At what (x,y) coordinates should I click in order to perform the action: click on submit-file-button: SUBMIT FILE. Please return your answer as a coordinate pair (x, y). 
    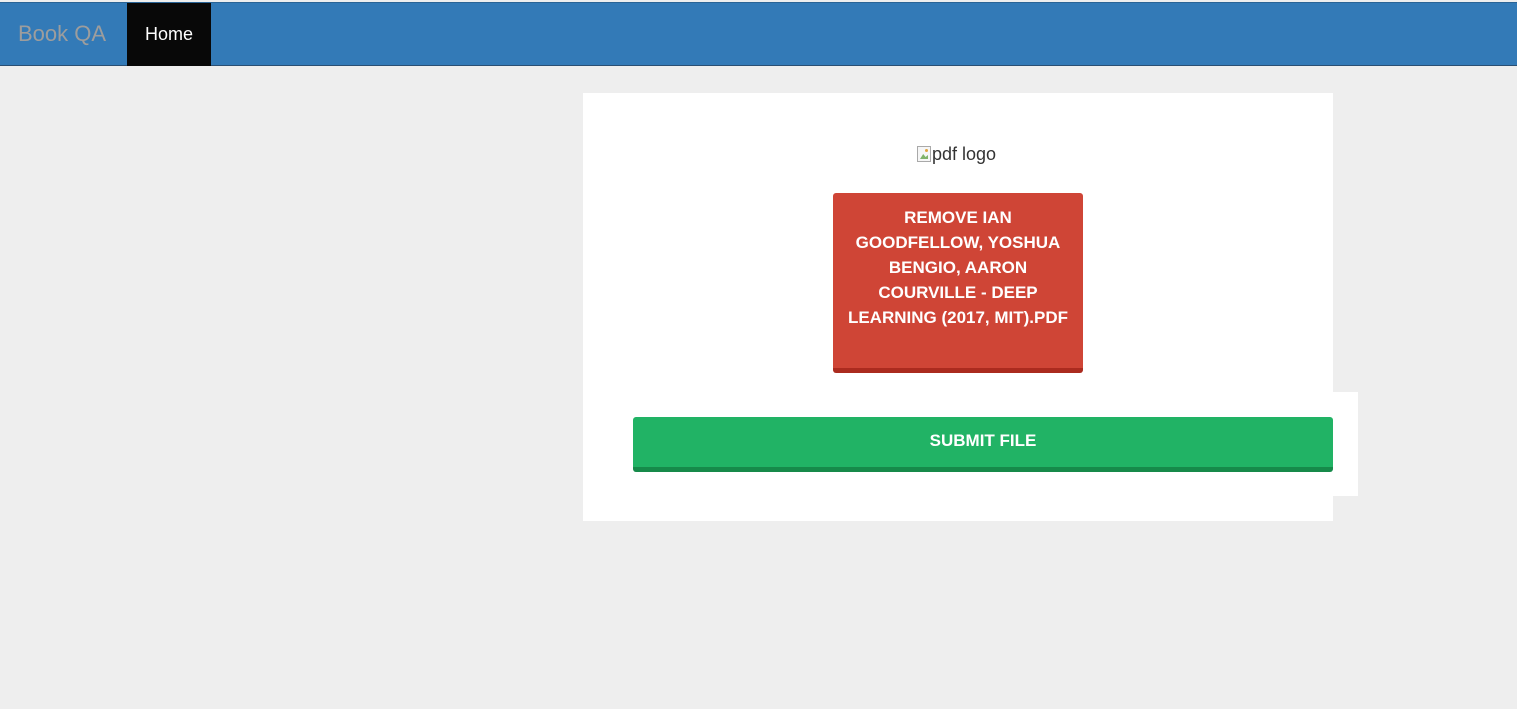
    Looking at the image, I should click on (983, 444).